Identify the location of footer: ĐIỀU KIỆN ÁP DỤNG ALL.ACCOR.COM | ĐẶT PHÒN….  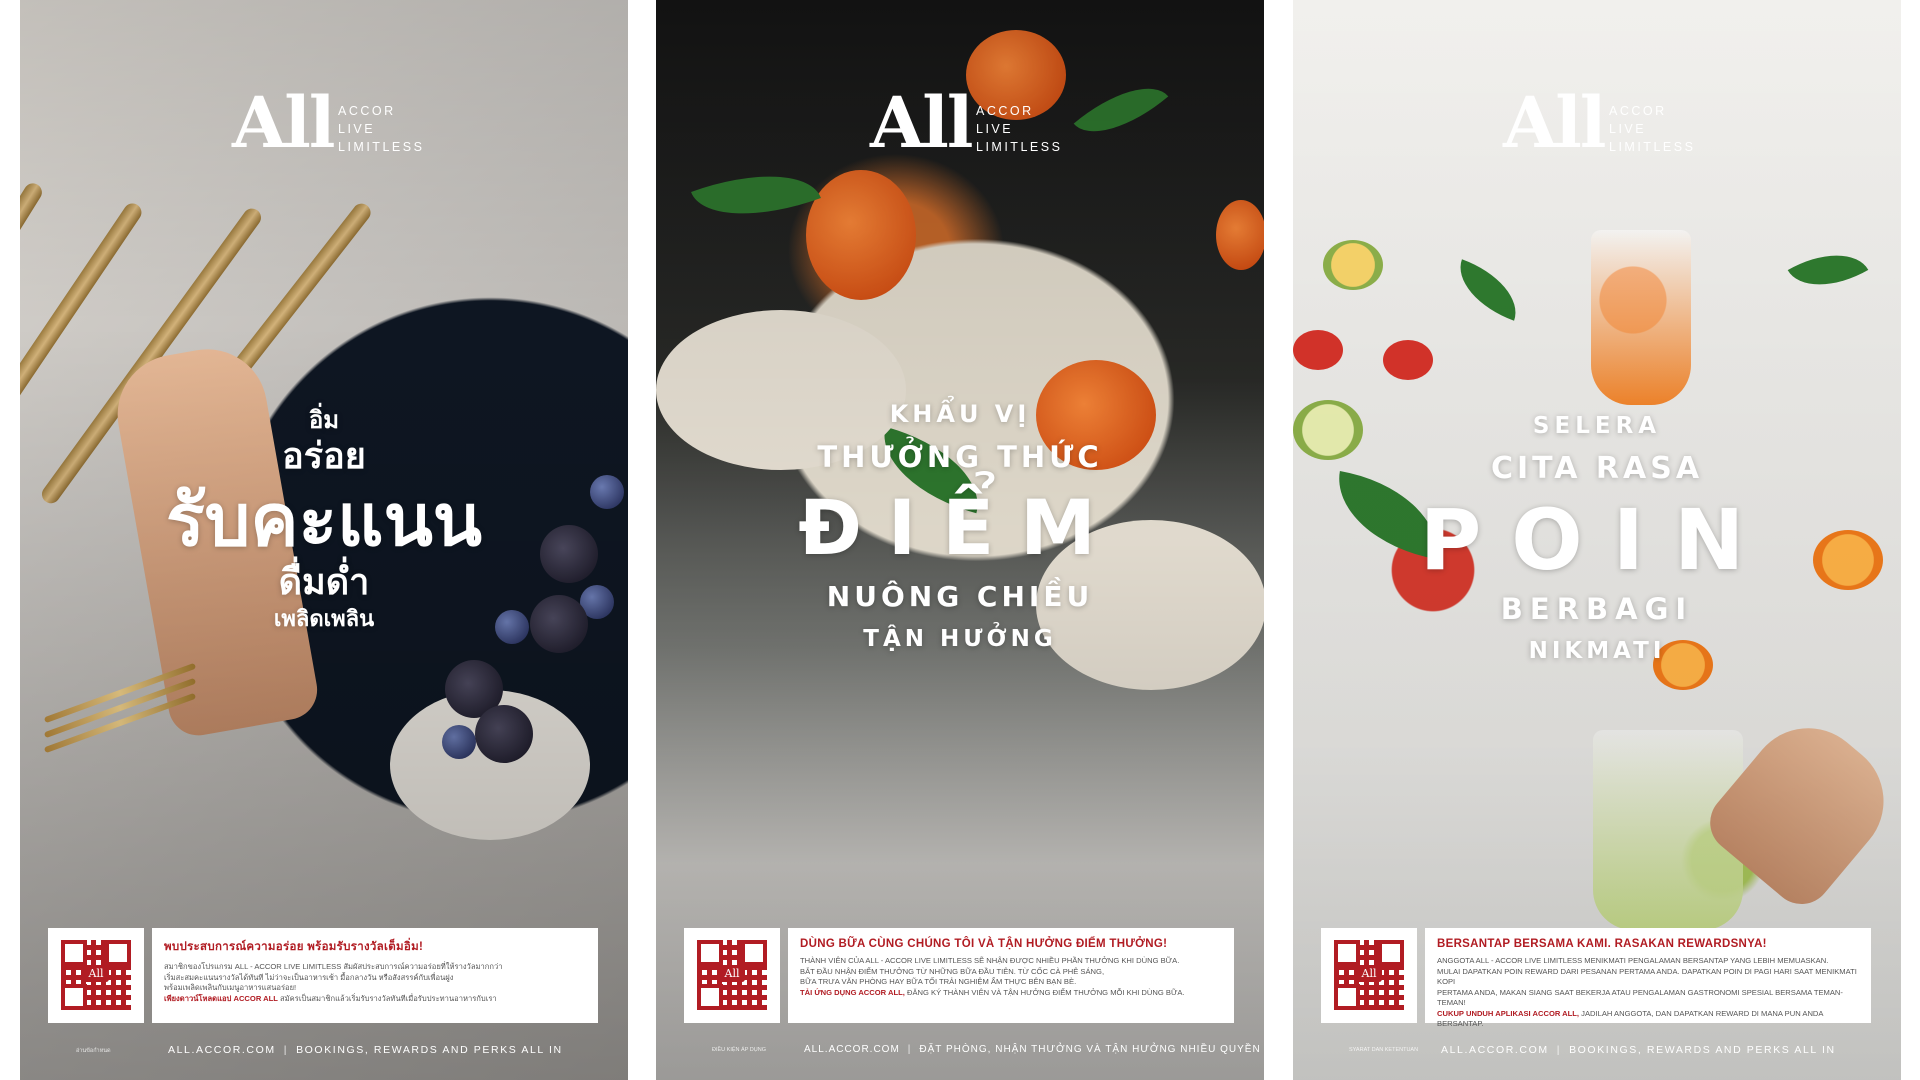
(960, 1051).